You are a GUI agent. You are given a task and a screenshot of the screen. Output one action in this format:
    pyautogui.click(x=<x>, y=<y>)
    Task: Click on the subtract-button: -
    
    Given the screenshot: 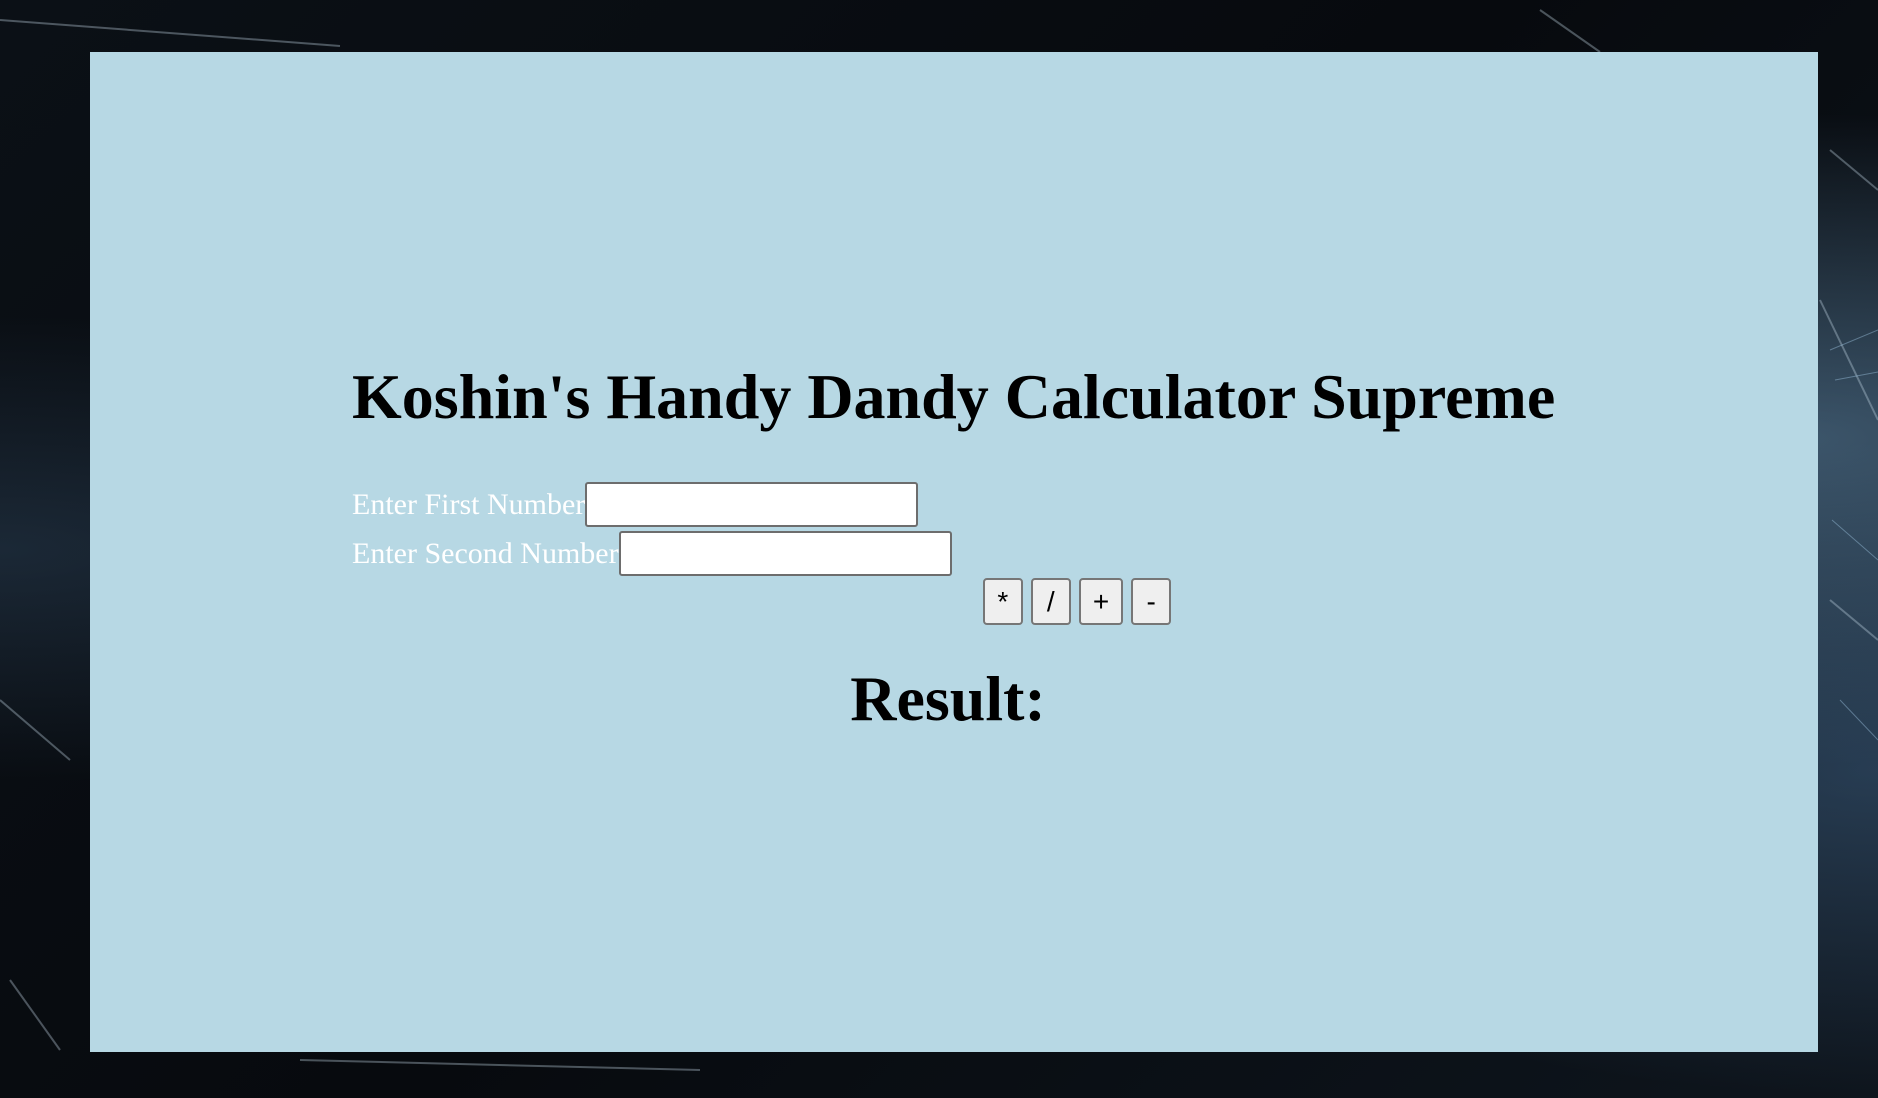 What is the action you would take?
    pyautogui.click(x=1151, y=601)
    